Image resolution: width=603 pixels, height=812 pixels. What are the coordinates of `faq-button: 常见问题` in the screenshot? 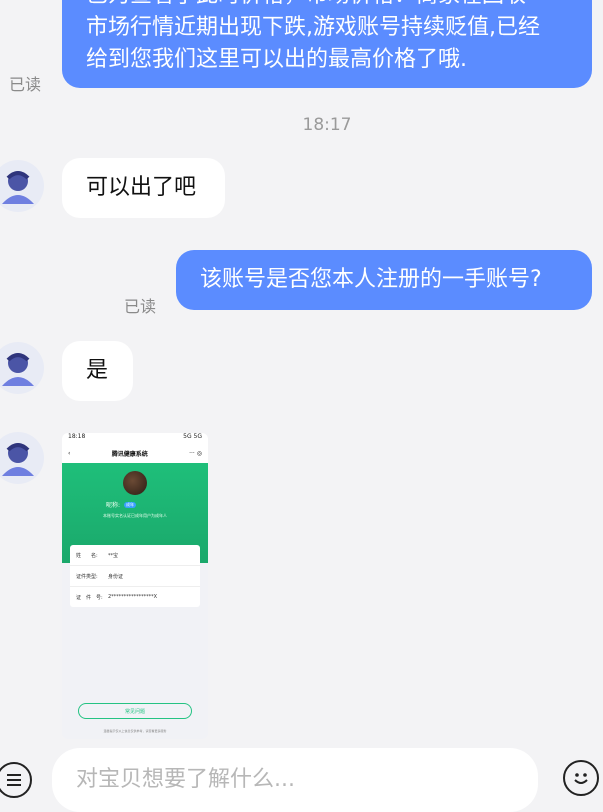 It's located at (135, 711).